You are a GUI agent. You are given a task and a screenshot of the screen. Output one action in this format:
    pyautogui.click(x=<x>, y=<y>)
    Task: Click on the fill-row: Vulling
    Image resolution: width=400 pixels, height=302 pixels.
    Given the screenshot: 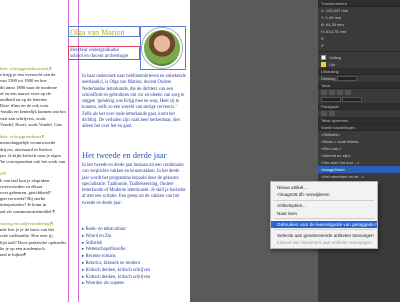 What is the action you would take?
    pyautogui.click(x=359, y=57)
    